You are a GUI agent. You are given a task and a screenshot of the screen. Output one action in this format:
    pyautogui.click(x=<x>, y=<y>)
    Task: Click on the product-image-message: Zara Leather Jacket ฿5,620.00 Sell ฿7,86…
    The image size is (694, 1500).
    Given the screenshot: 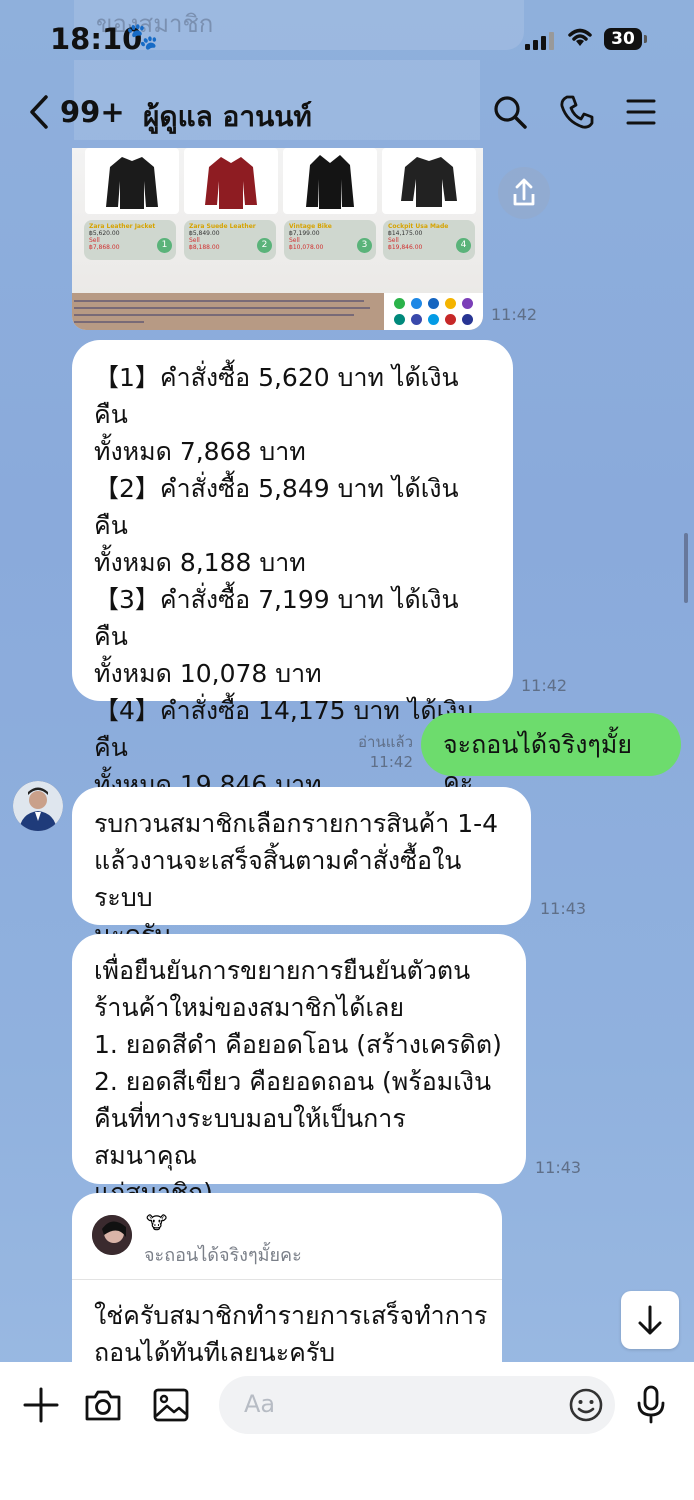 What is the action you would take?
    pyautogui.click(x=277, y=239)
    